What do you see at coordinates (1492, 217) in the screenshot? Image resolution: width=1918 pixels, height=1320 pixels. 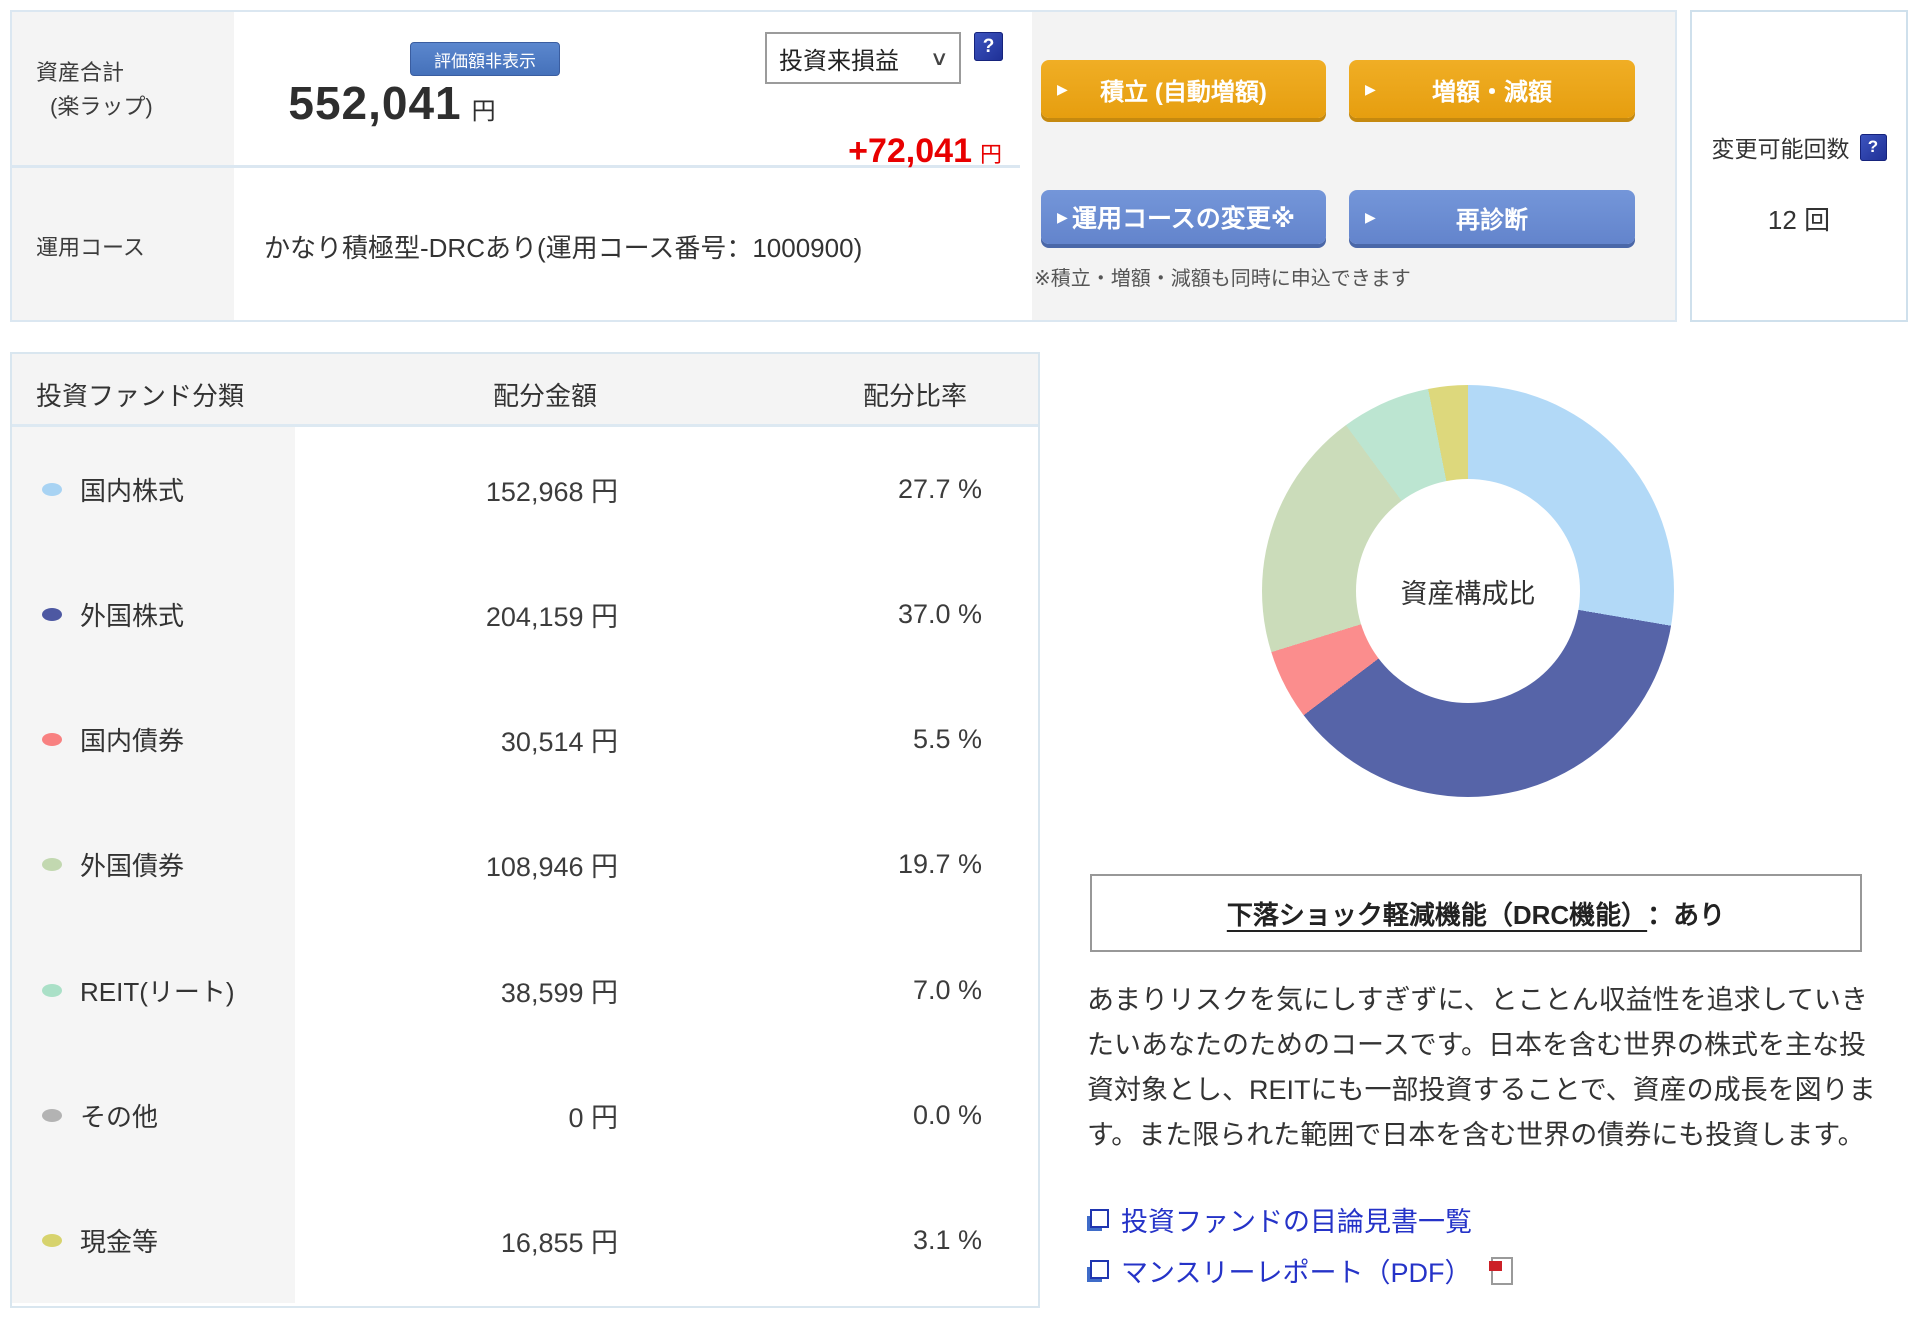 I see `rediagnosis-button: 再診断` at bounding box center [1492, 217].